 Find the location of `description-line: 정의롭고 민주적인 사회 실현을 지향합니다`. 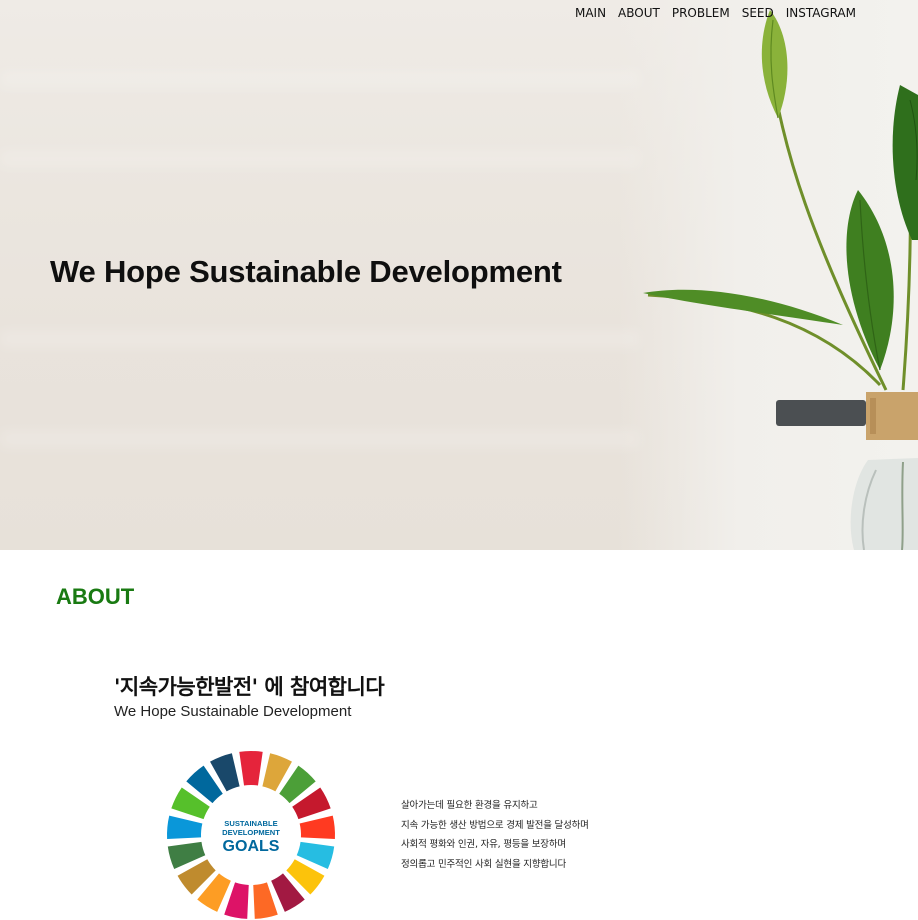

description-line: 정의롭고 민주적인 사회 실현을 지향합니다 is located at coordinates (483, 864).